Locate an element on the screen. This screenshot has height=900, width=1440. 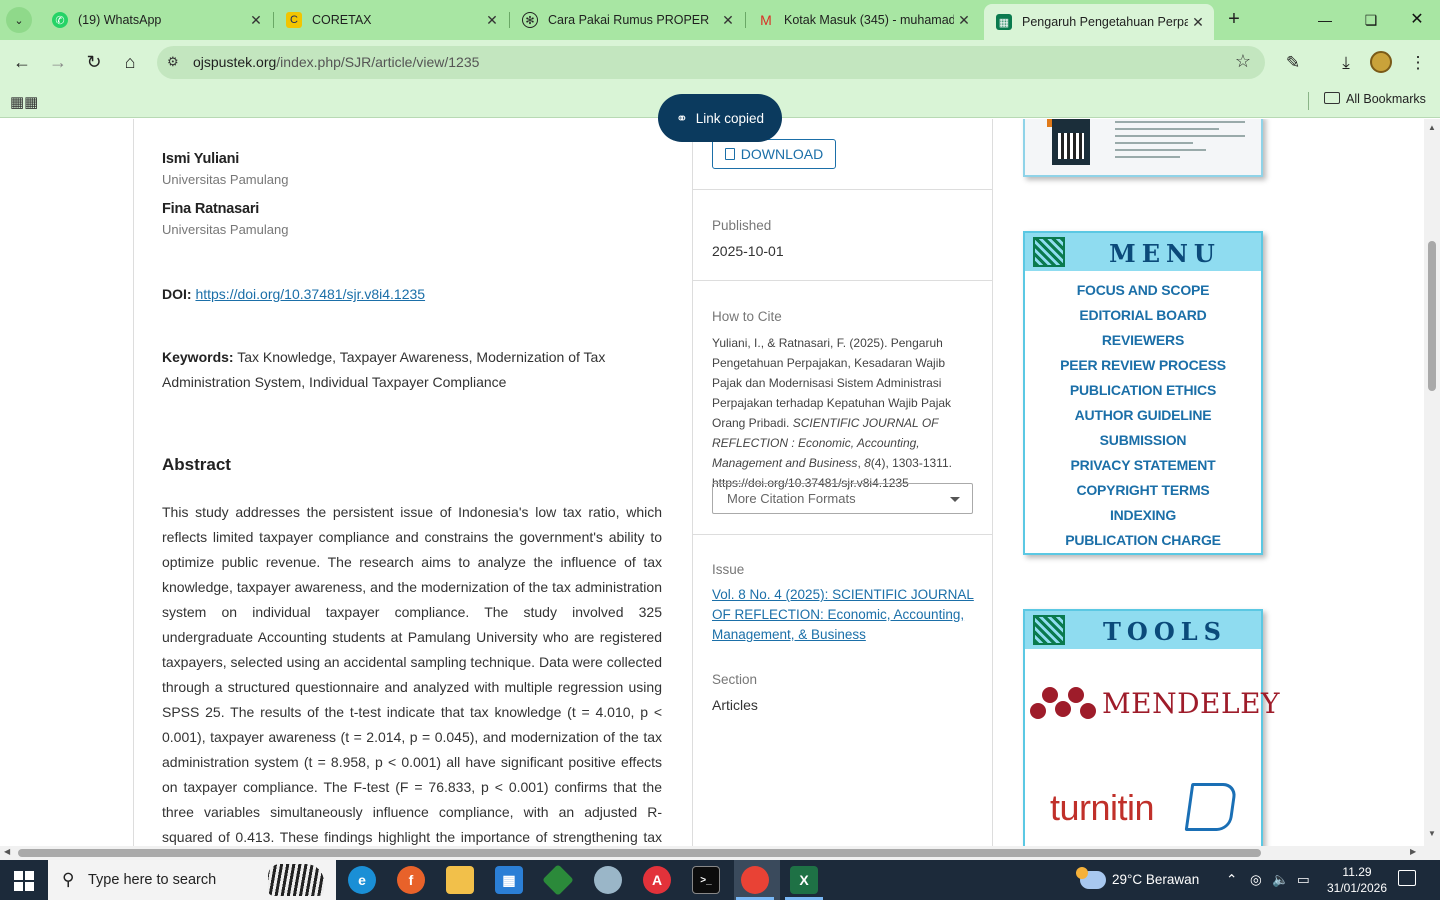
whatsapp-icon: ✆ is located at coordinates (60, 20).